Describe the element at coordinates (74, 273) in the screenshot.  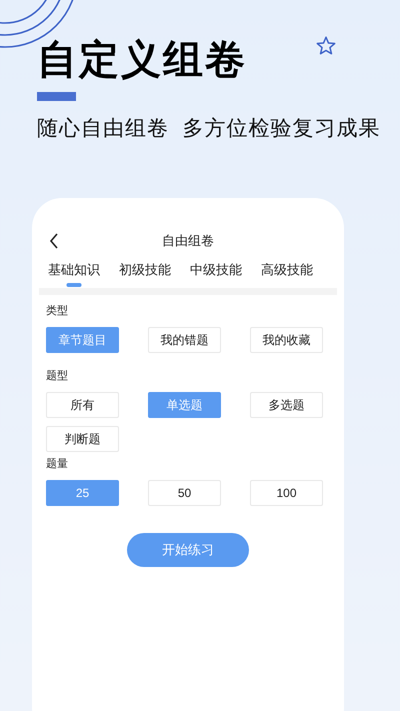
I see `category-tab: 基础知识` at that location.